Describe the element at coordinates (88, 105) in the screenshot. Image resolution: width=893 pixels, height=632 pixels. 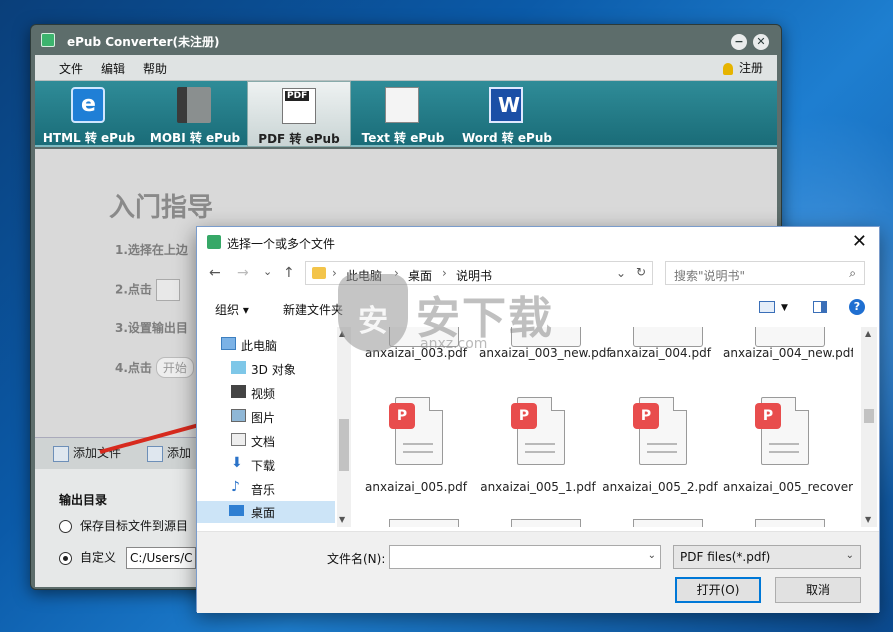
I see `html-icon` at that location.